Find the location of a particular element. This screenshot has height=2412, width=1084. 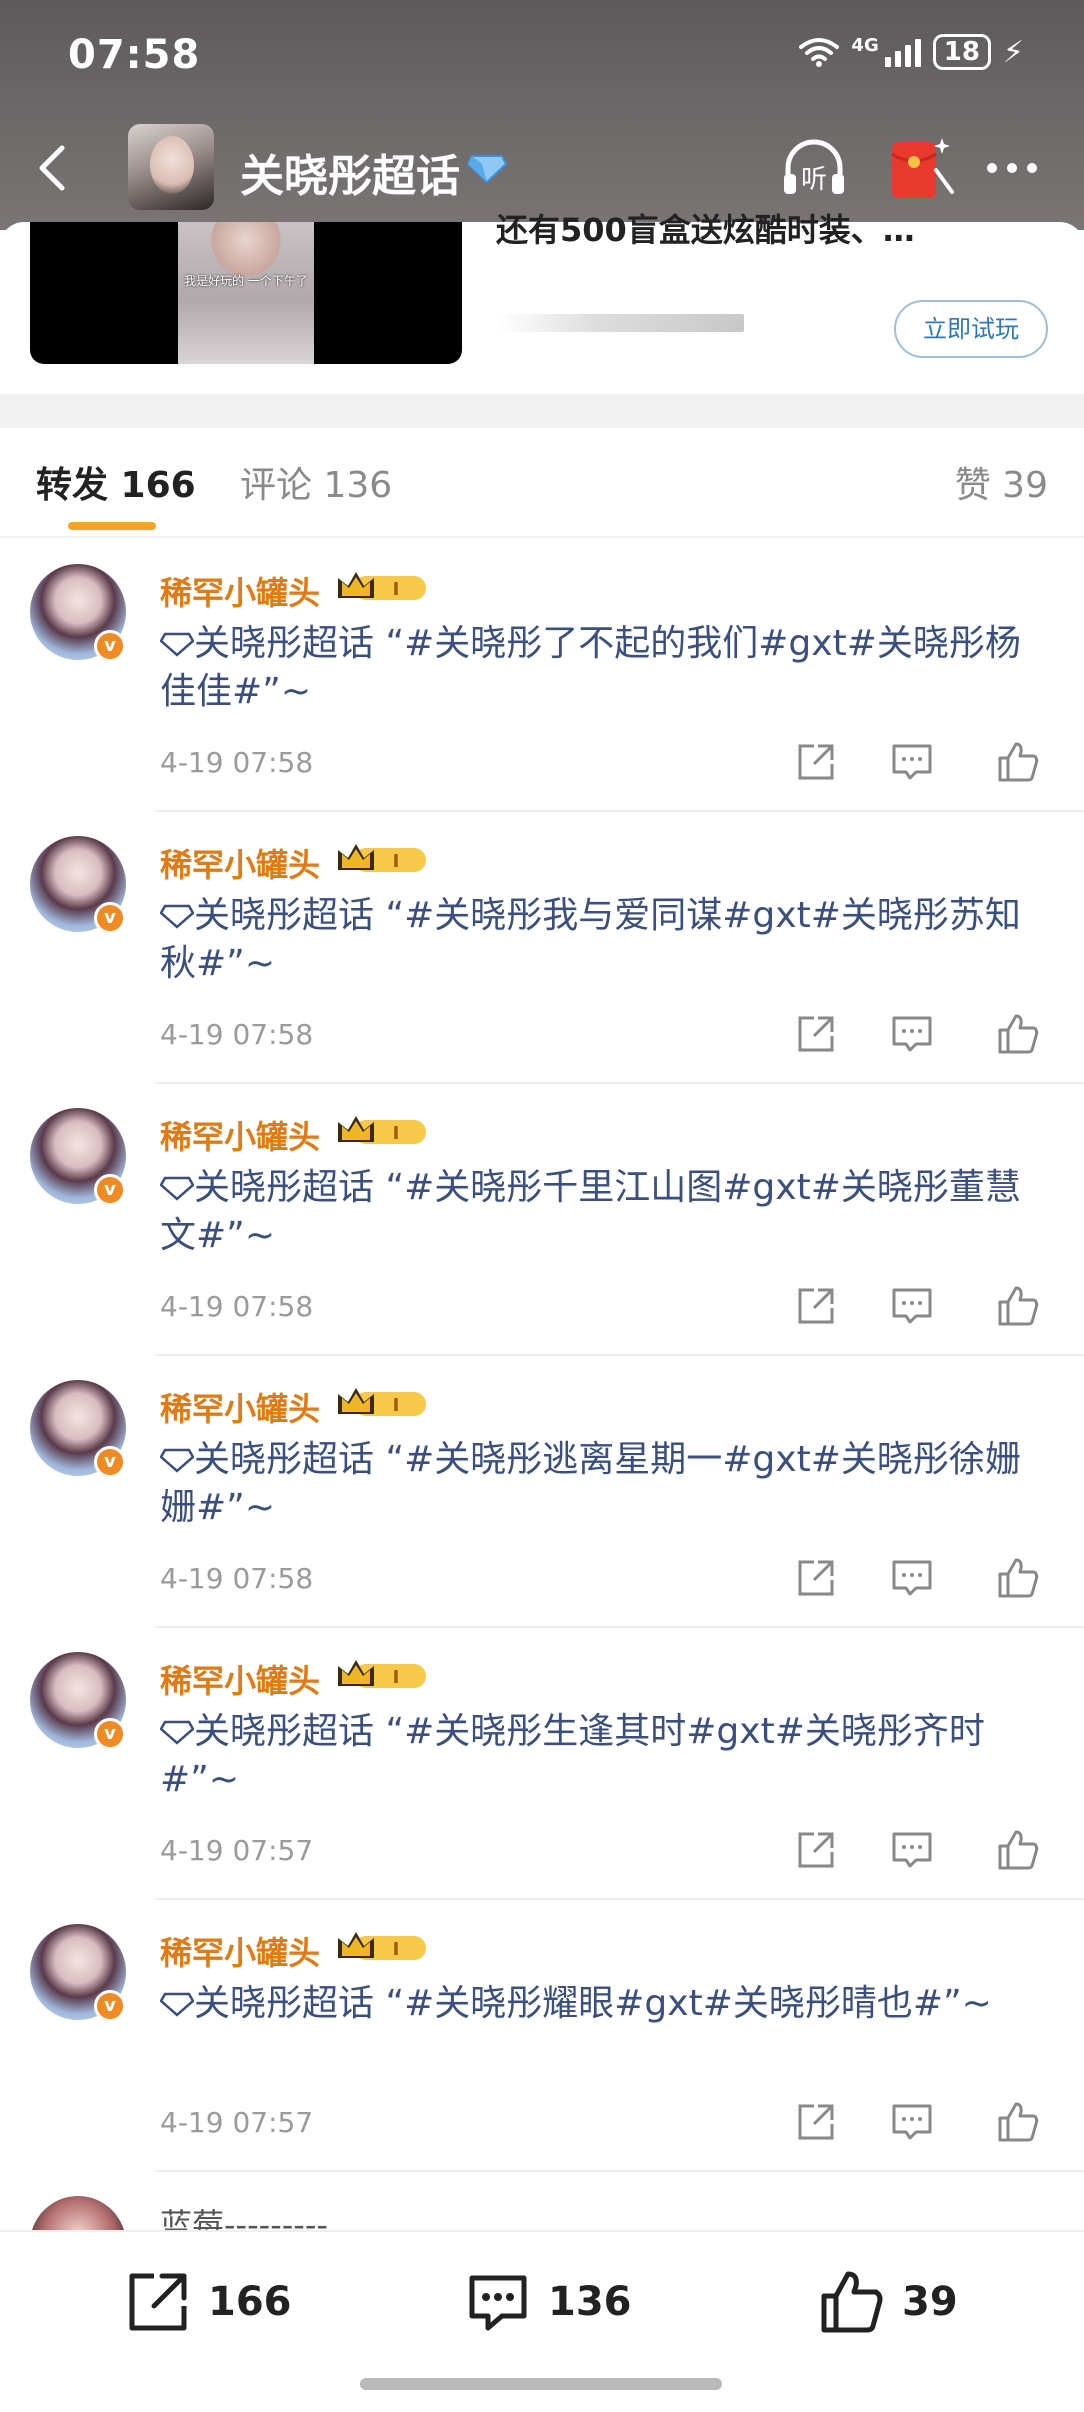

post-text: 关晓彤超话 “#关晓彤了不起的我们#gxt#关晓彤杨佳佳#”~ is located at coordinates (600, 668).